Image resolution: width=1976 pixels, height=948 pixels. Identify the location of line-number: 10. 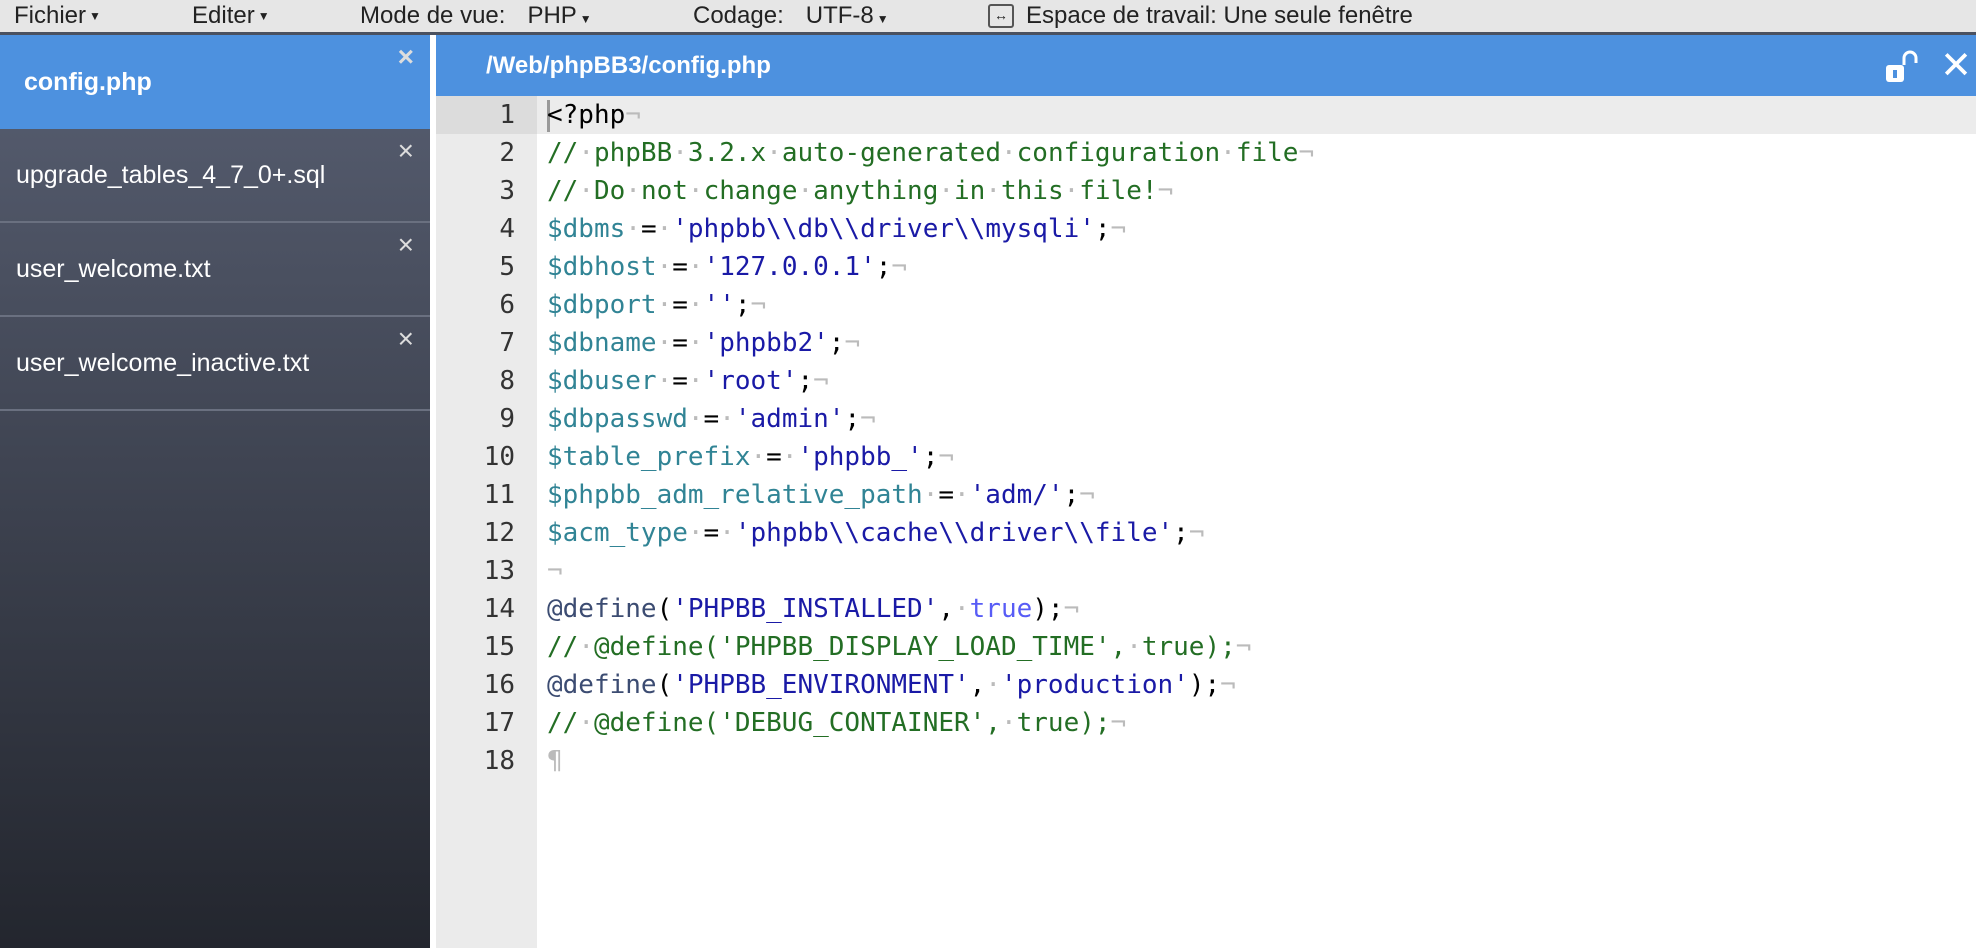
(499, 457).